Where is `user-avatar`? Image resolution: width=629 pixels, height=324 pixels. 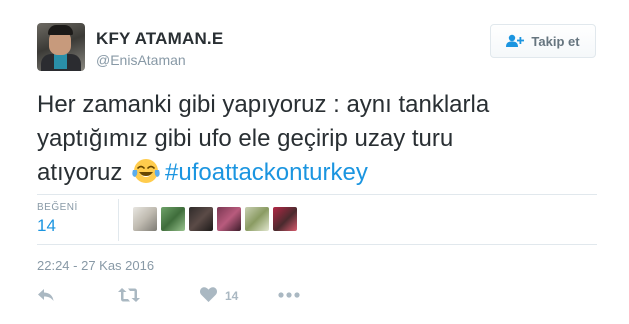 user-avatar is located at coordinates (61, 47).